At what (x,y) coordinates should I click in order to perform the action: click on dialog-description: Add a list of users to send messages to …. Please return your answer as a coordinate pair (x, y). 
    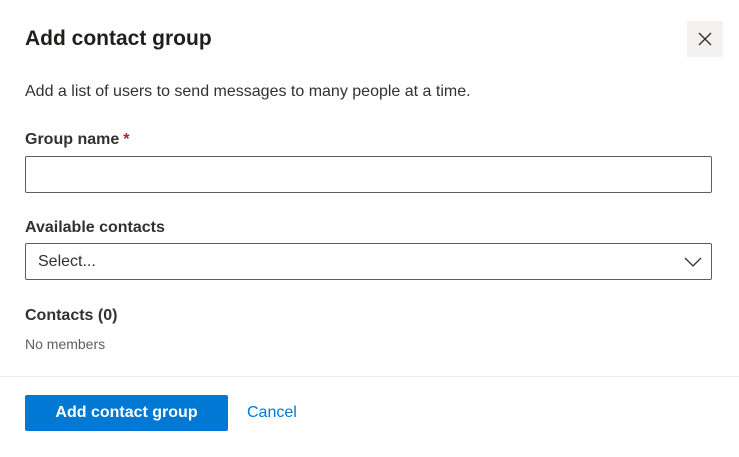
    Looking at the image, I should click on (248, 91).